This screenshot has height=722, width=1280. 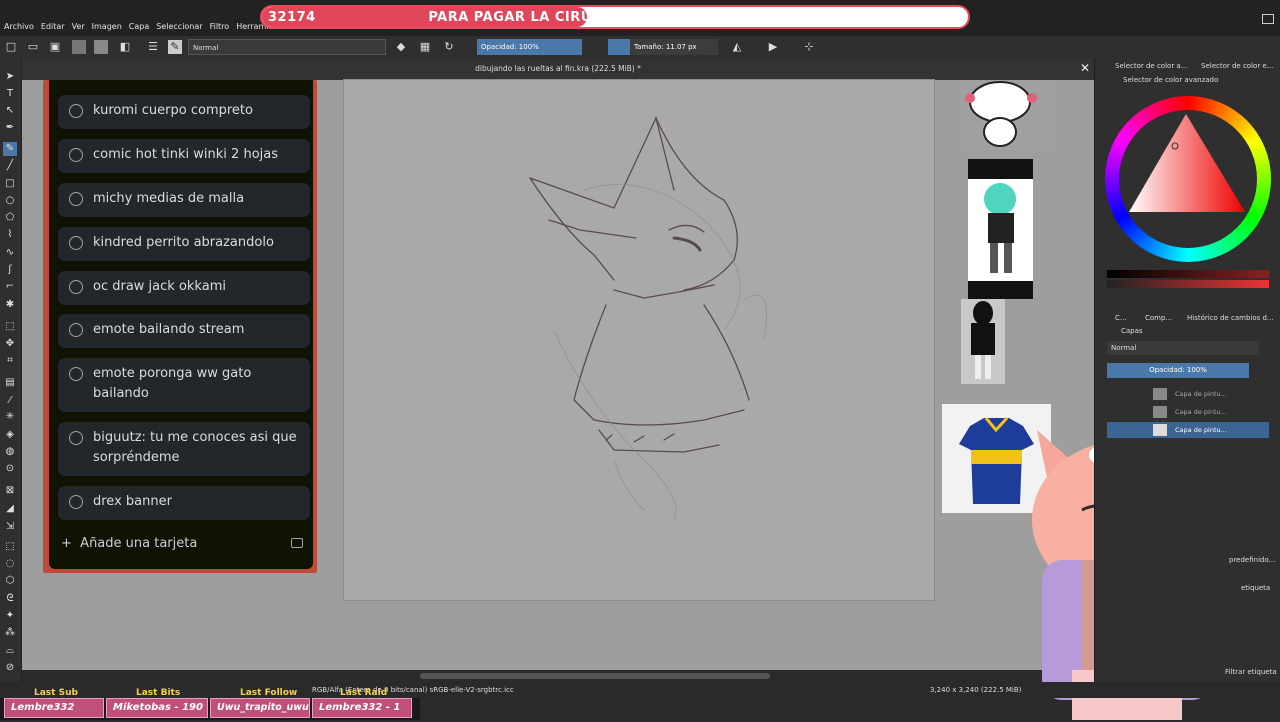 What do you see at coordinates (1005, 115) in the screenshot?
I see `reference-image-kuromi` at bounding box center [1005, 115].